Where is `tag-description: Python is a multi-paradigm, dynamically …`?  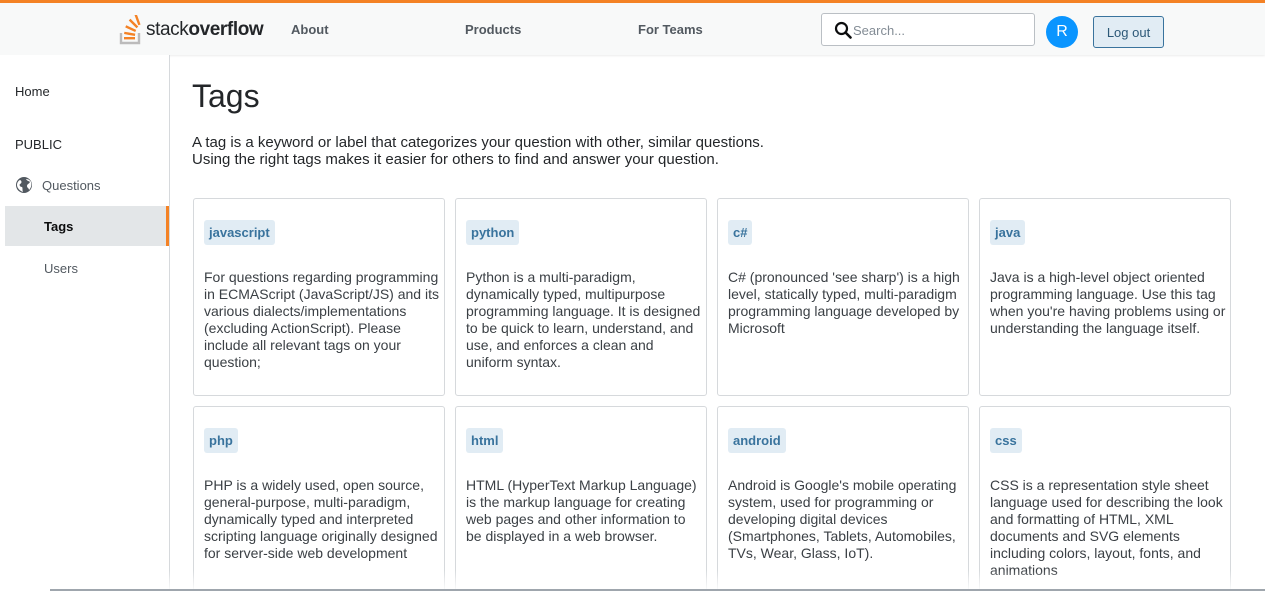 tag-description: Python is a multi-paradigm, dynamically … is located at coordinates (583, 319).